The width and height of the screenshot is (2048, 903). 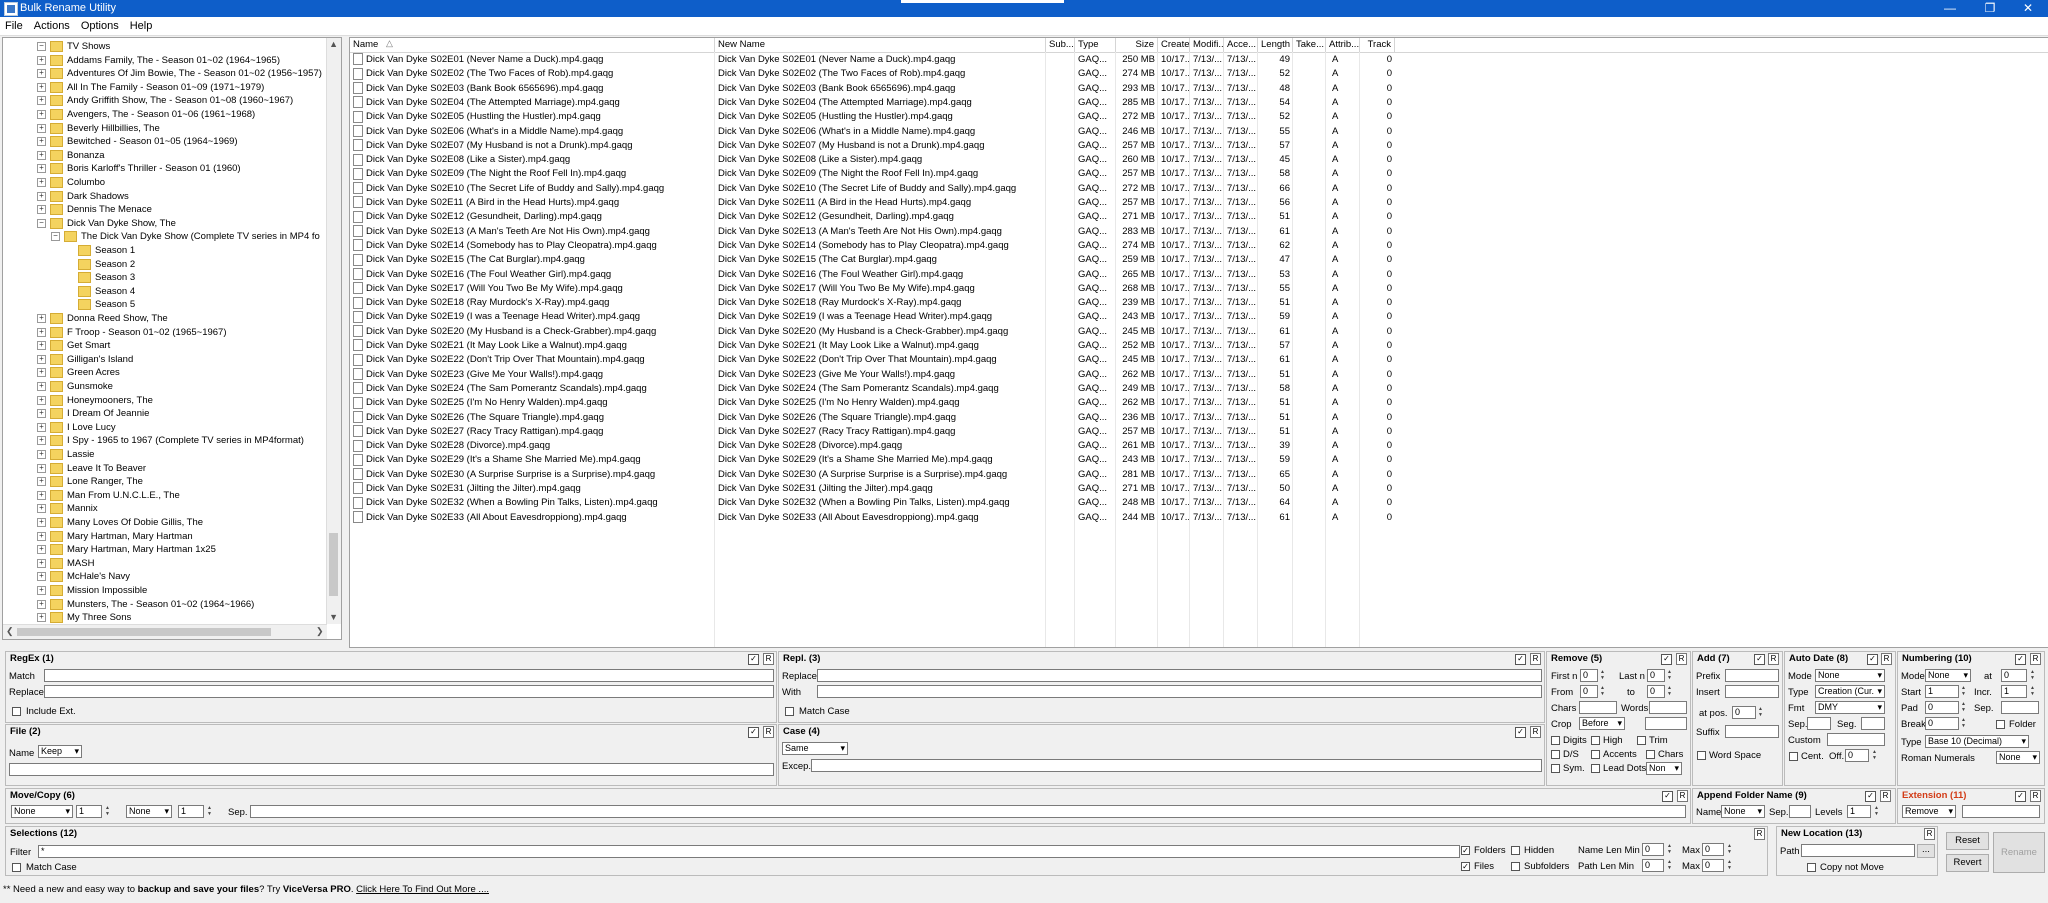 I want to click on auto-date-fmt-dropdown: DMY, so click(x=1850, y=707).